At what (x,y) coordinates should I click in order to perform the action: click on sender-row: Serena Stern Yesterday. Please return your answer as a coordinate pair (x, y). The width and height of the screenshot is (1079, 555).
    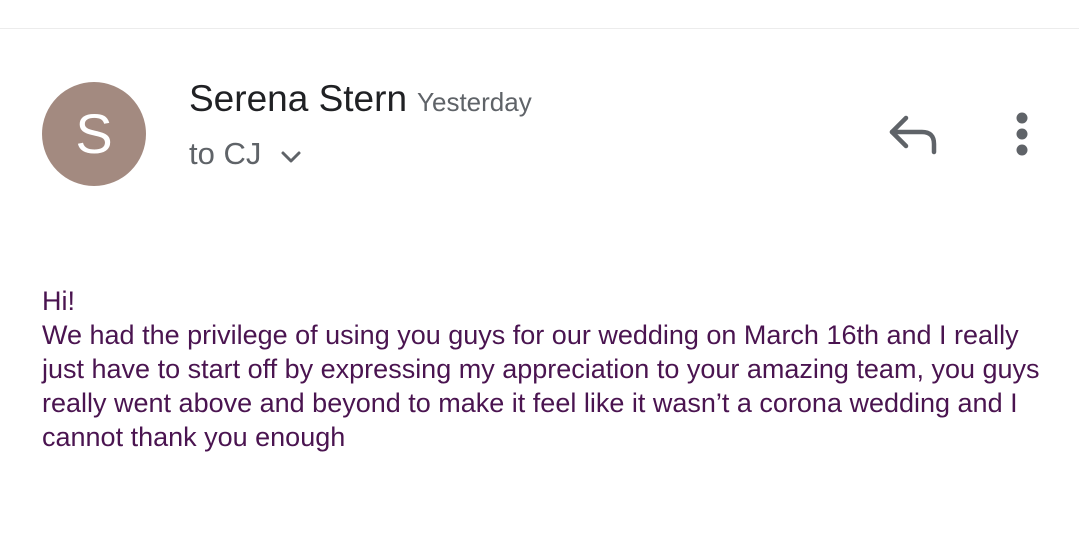
    Looking at the image, I should click on (360, 99).